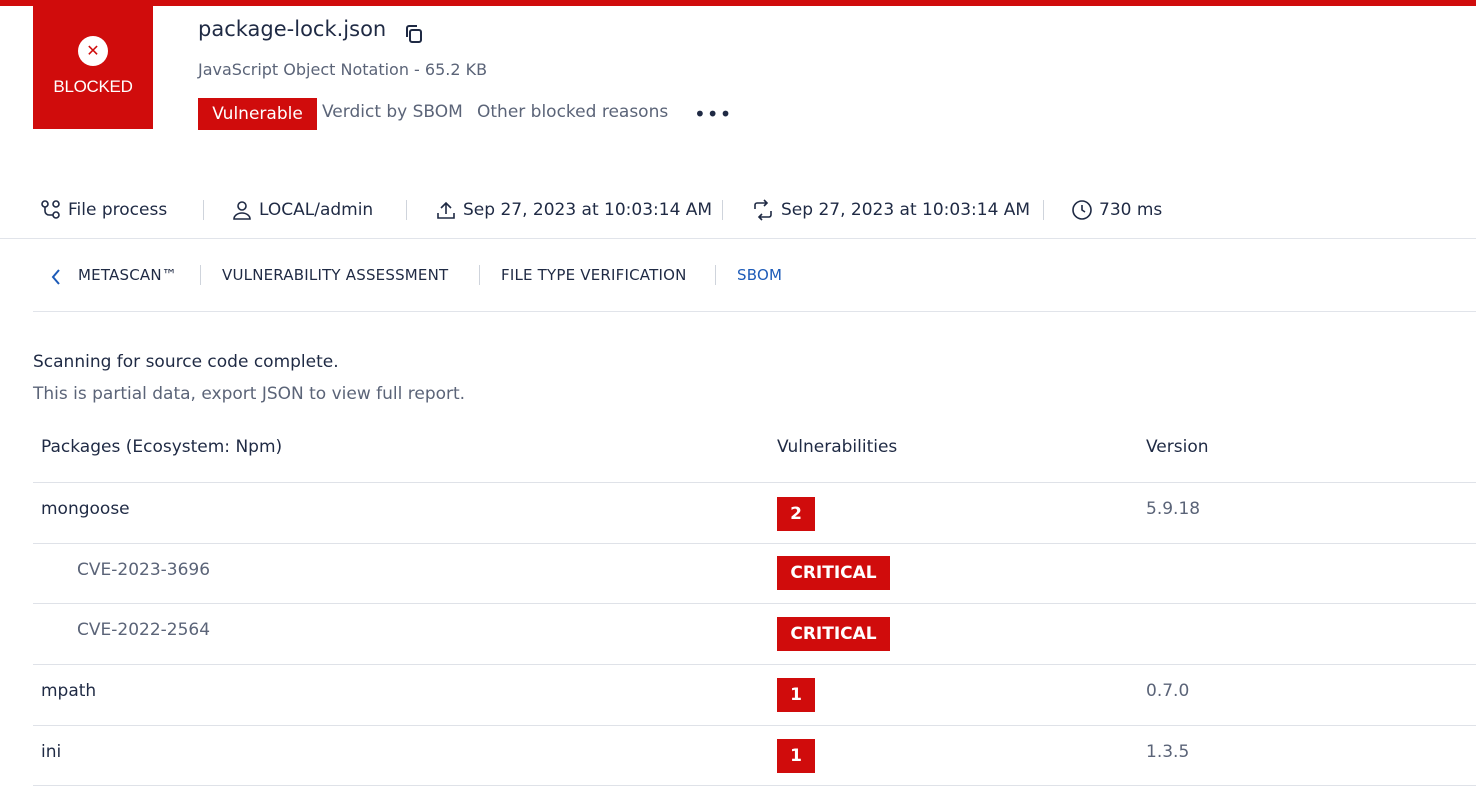 The image size is (1476, 797). I want to click on tab-vulnerability-assessment: VULNERABILITY ASSESSMENT, so click(335, 275).